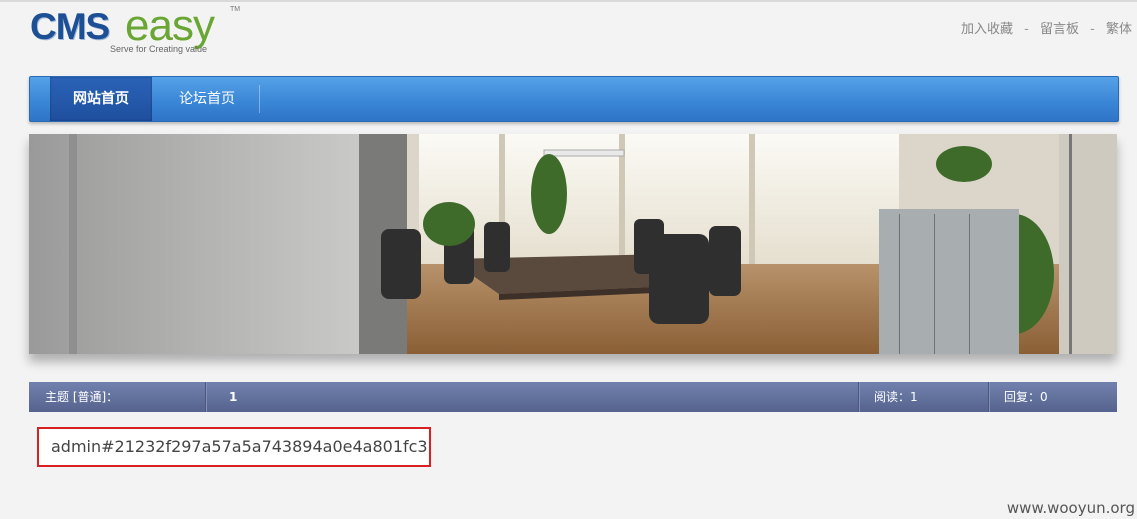  I want to click on top-links: 加入收藏 - 留言板 - 繁体, so click(1046, 27).